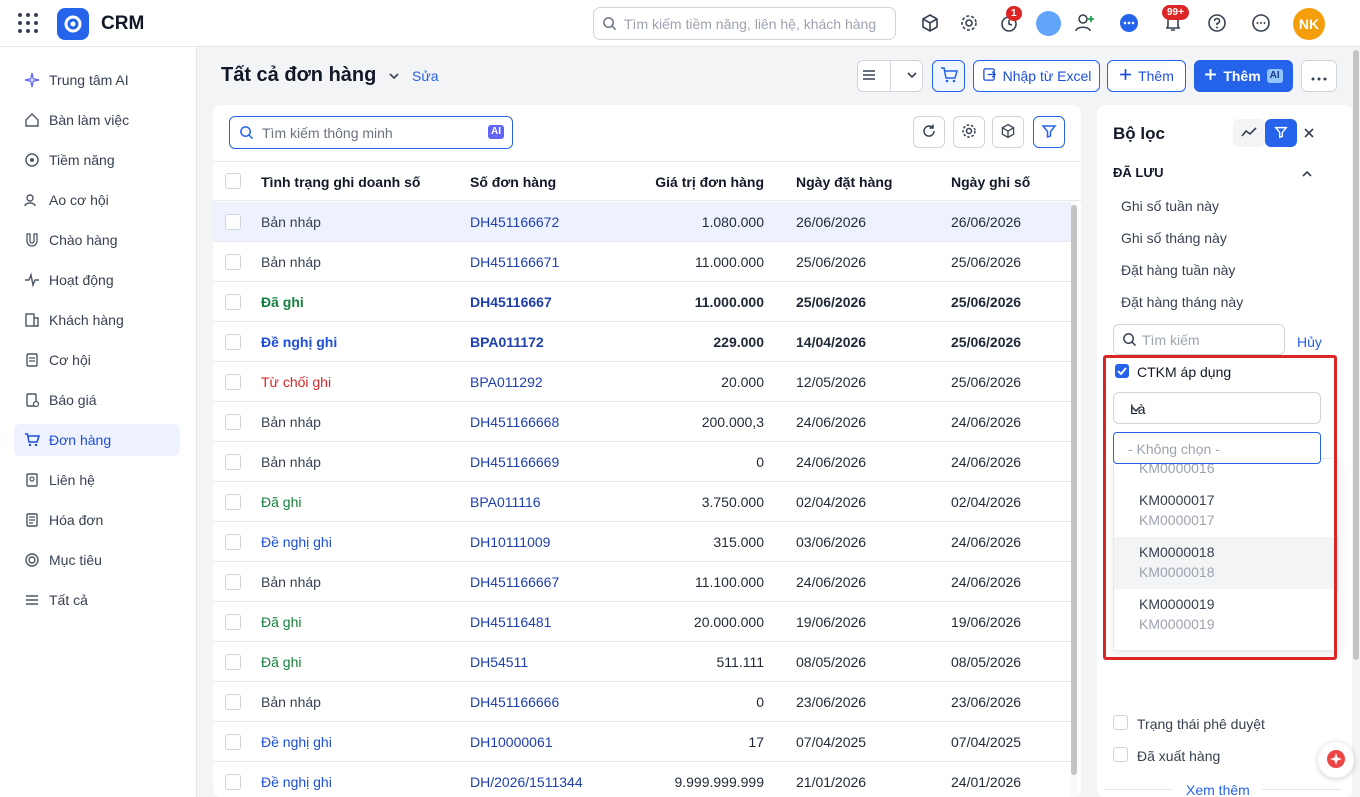  What do you see at coordinates (97, 600) in the screenshot?
I see `sidebar-item-menu: Tất cả` at bounding box center [97, 600].